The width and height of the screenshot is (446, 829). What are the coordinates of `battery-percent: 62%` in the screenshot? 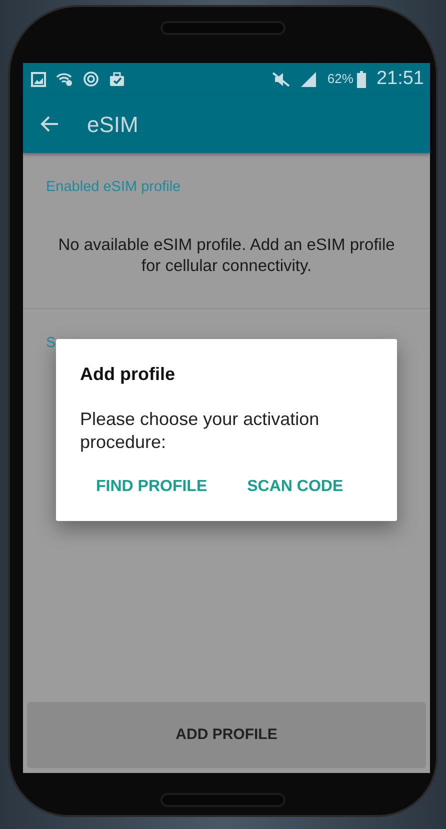 It's located at (340, 79).